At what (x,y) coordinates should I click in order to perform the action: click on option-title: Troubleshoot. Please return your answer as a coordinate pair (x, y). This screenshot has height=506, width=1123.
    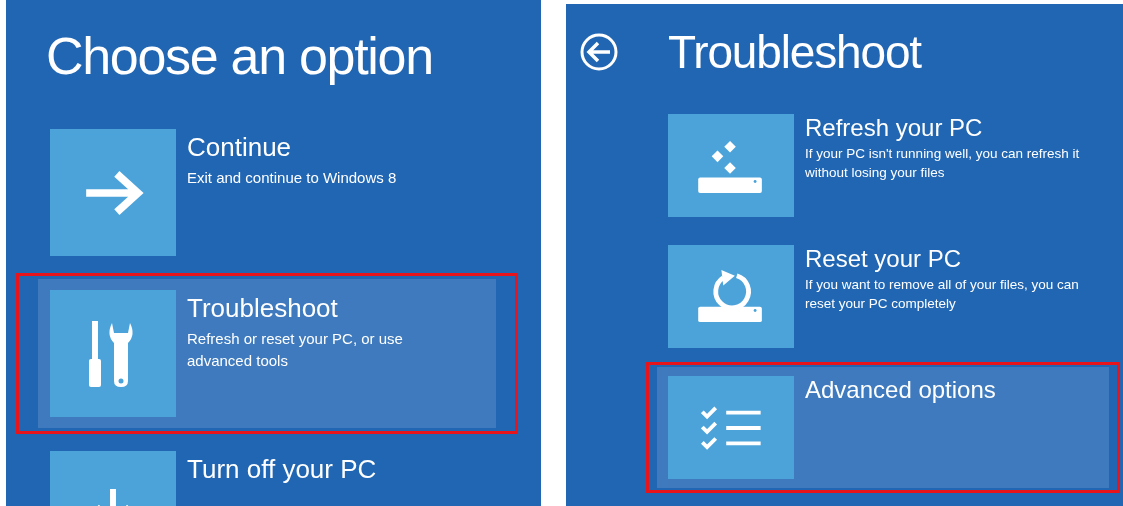
    Looking at the image, I should click on (263, 308).